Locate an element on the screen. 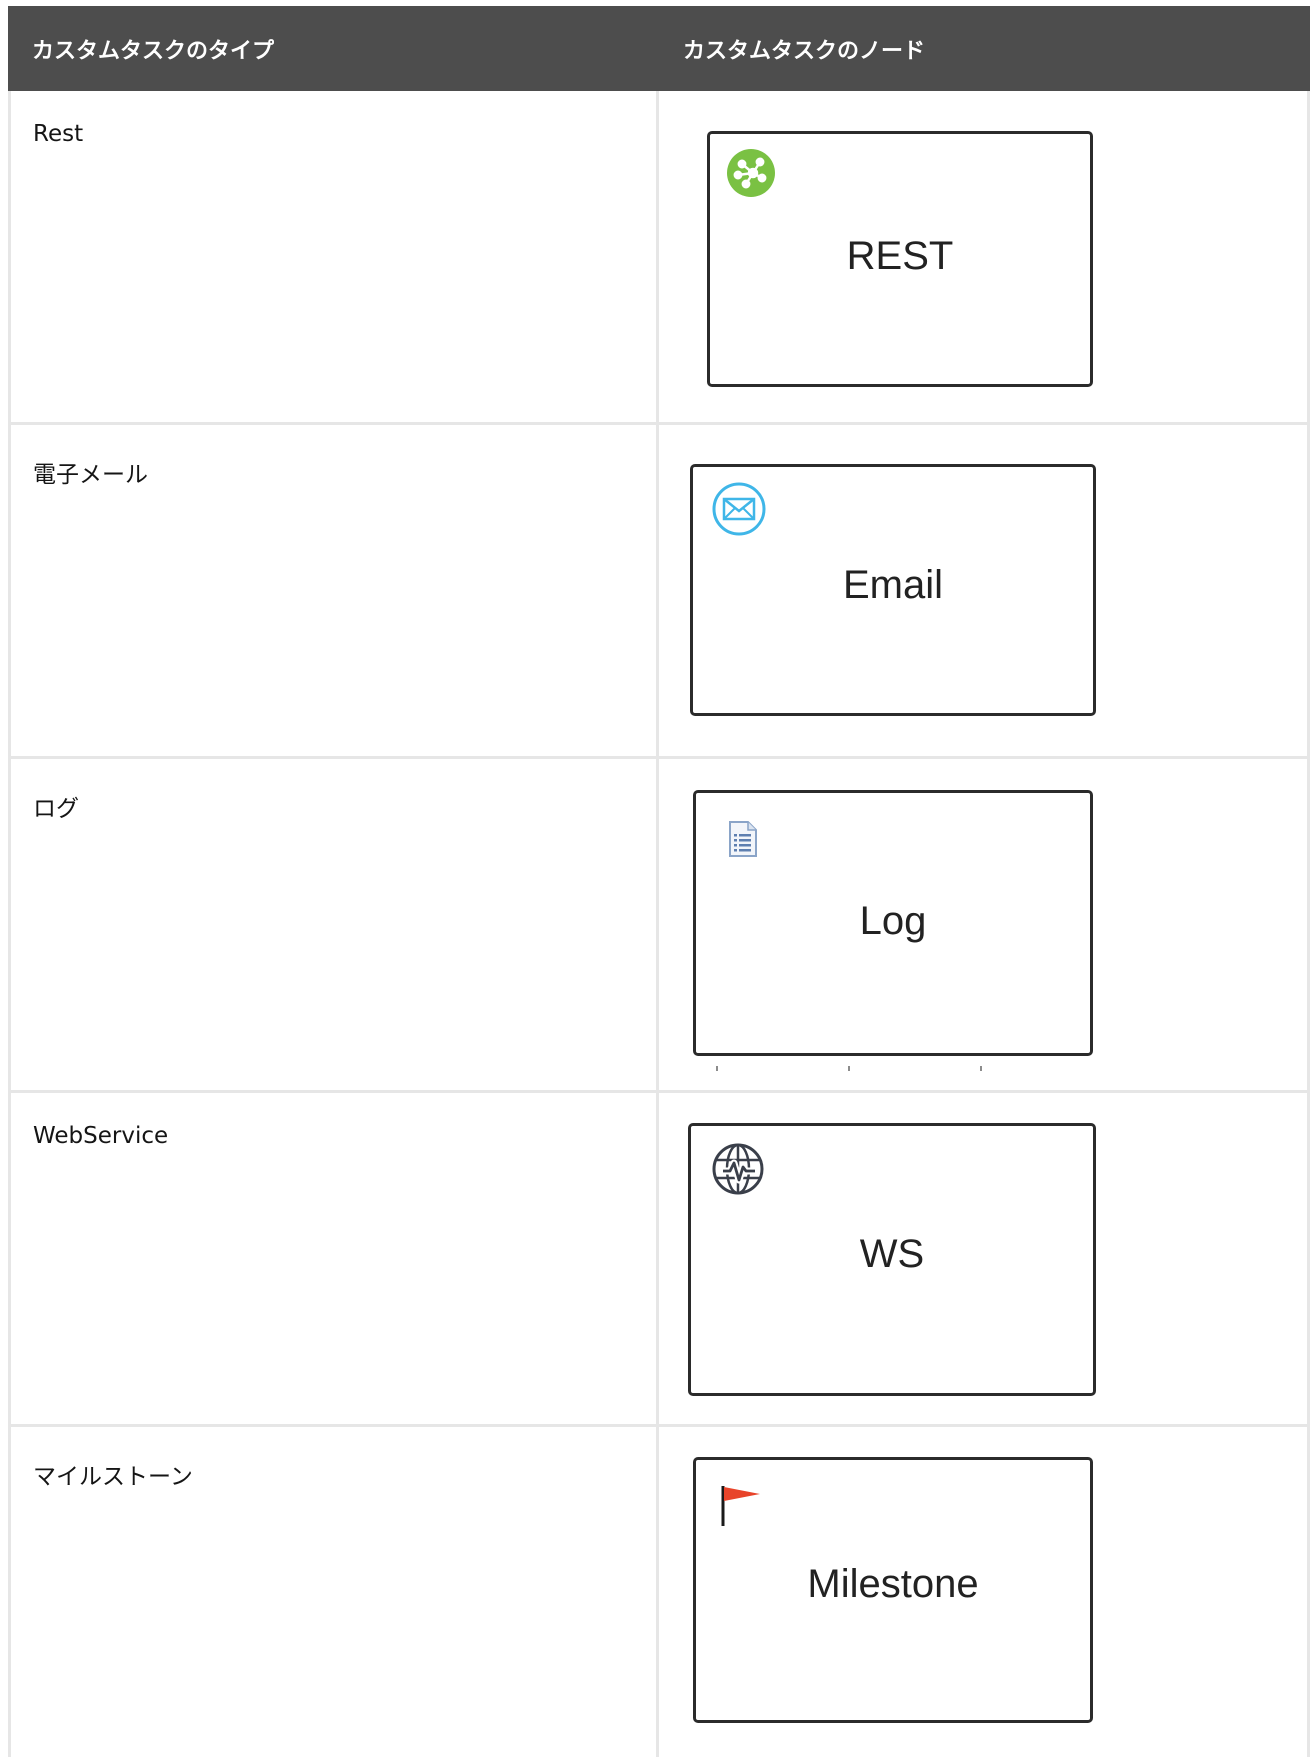  task-type-cell: ログ is located at coordinates (333, 924).